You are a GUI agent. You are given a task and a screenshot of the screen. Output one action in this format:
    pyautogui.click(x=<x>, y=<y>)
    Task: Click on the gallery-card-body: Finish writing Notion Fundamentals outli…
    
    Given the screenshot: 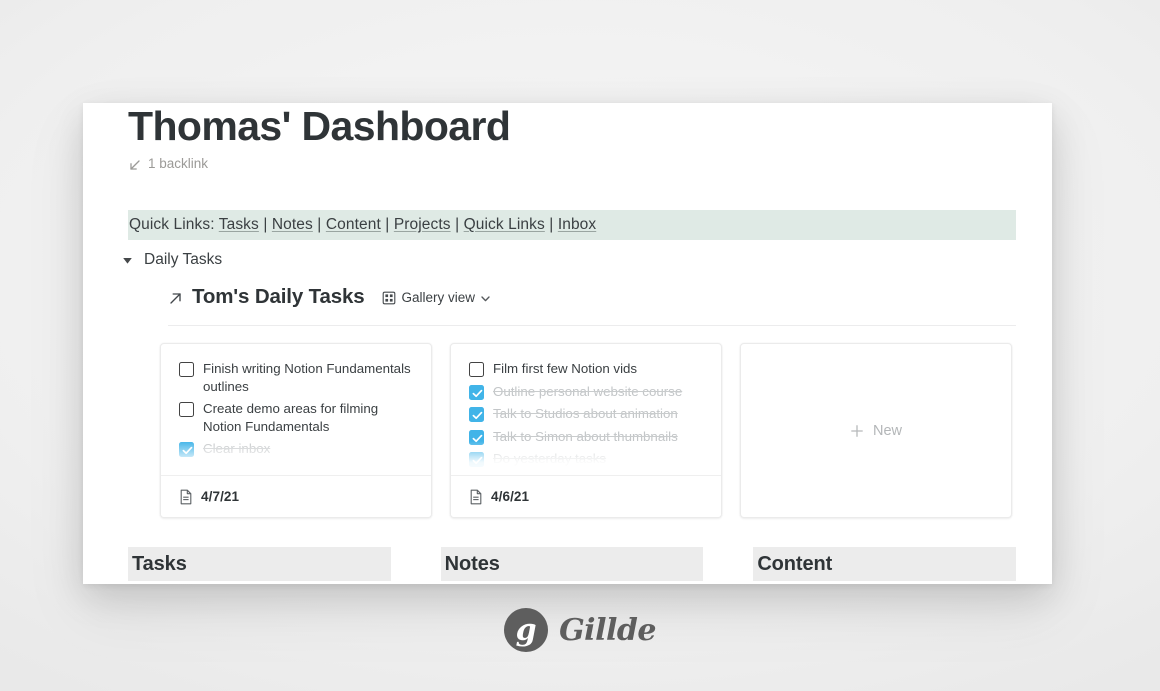 What is the action you would take?
    pyautogui.click(x=296, y=409)
    